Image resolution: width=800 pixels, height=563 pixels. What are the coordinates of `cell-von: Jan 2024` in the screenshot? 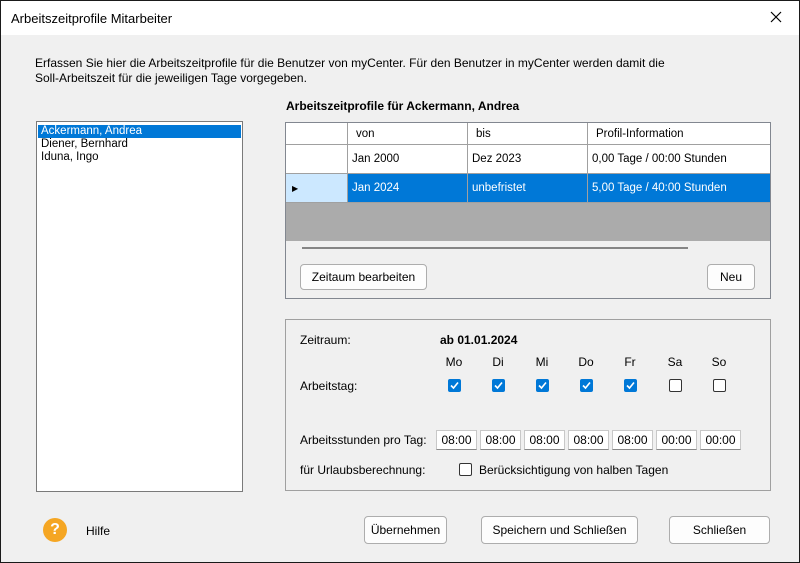 It's located at (408, 188).